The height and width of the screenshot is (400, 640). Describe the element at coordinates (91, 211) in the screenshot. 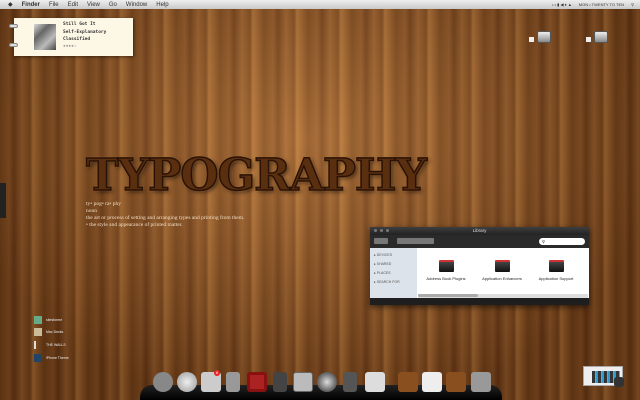

I see `part-of-speech: noun` at that location.